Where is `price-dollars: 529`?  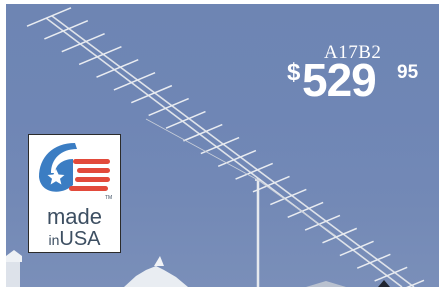 price-dollars: 529 is located at coordinates (339, 80).